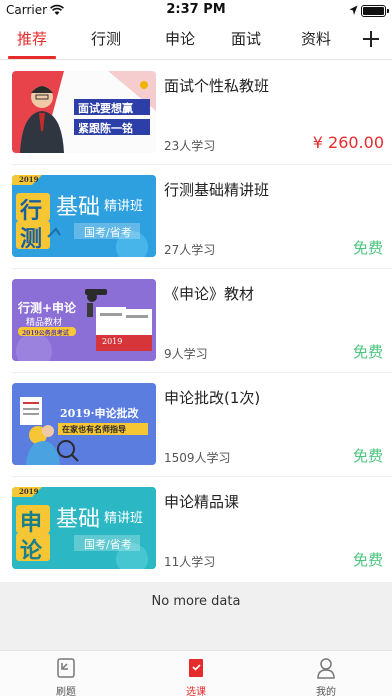 This screenshot has height=696, width=392. Describe the element at coordinates (112, 341) in the screenshot. I see `thumbnail-book-year: 2019` at that location.